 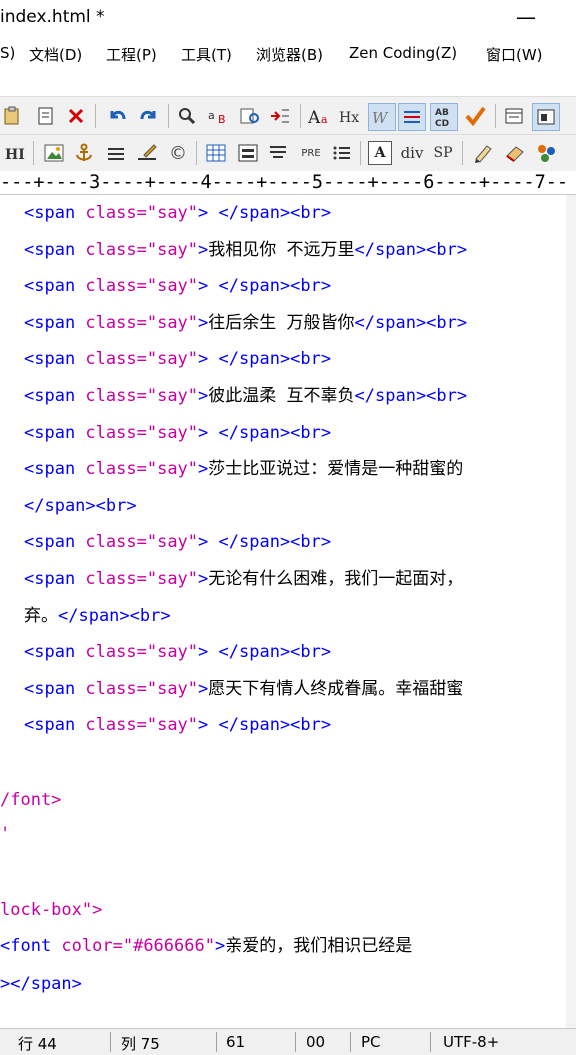 I want to click on anchor-tag-icon: A, so click(x=380, y=153).